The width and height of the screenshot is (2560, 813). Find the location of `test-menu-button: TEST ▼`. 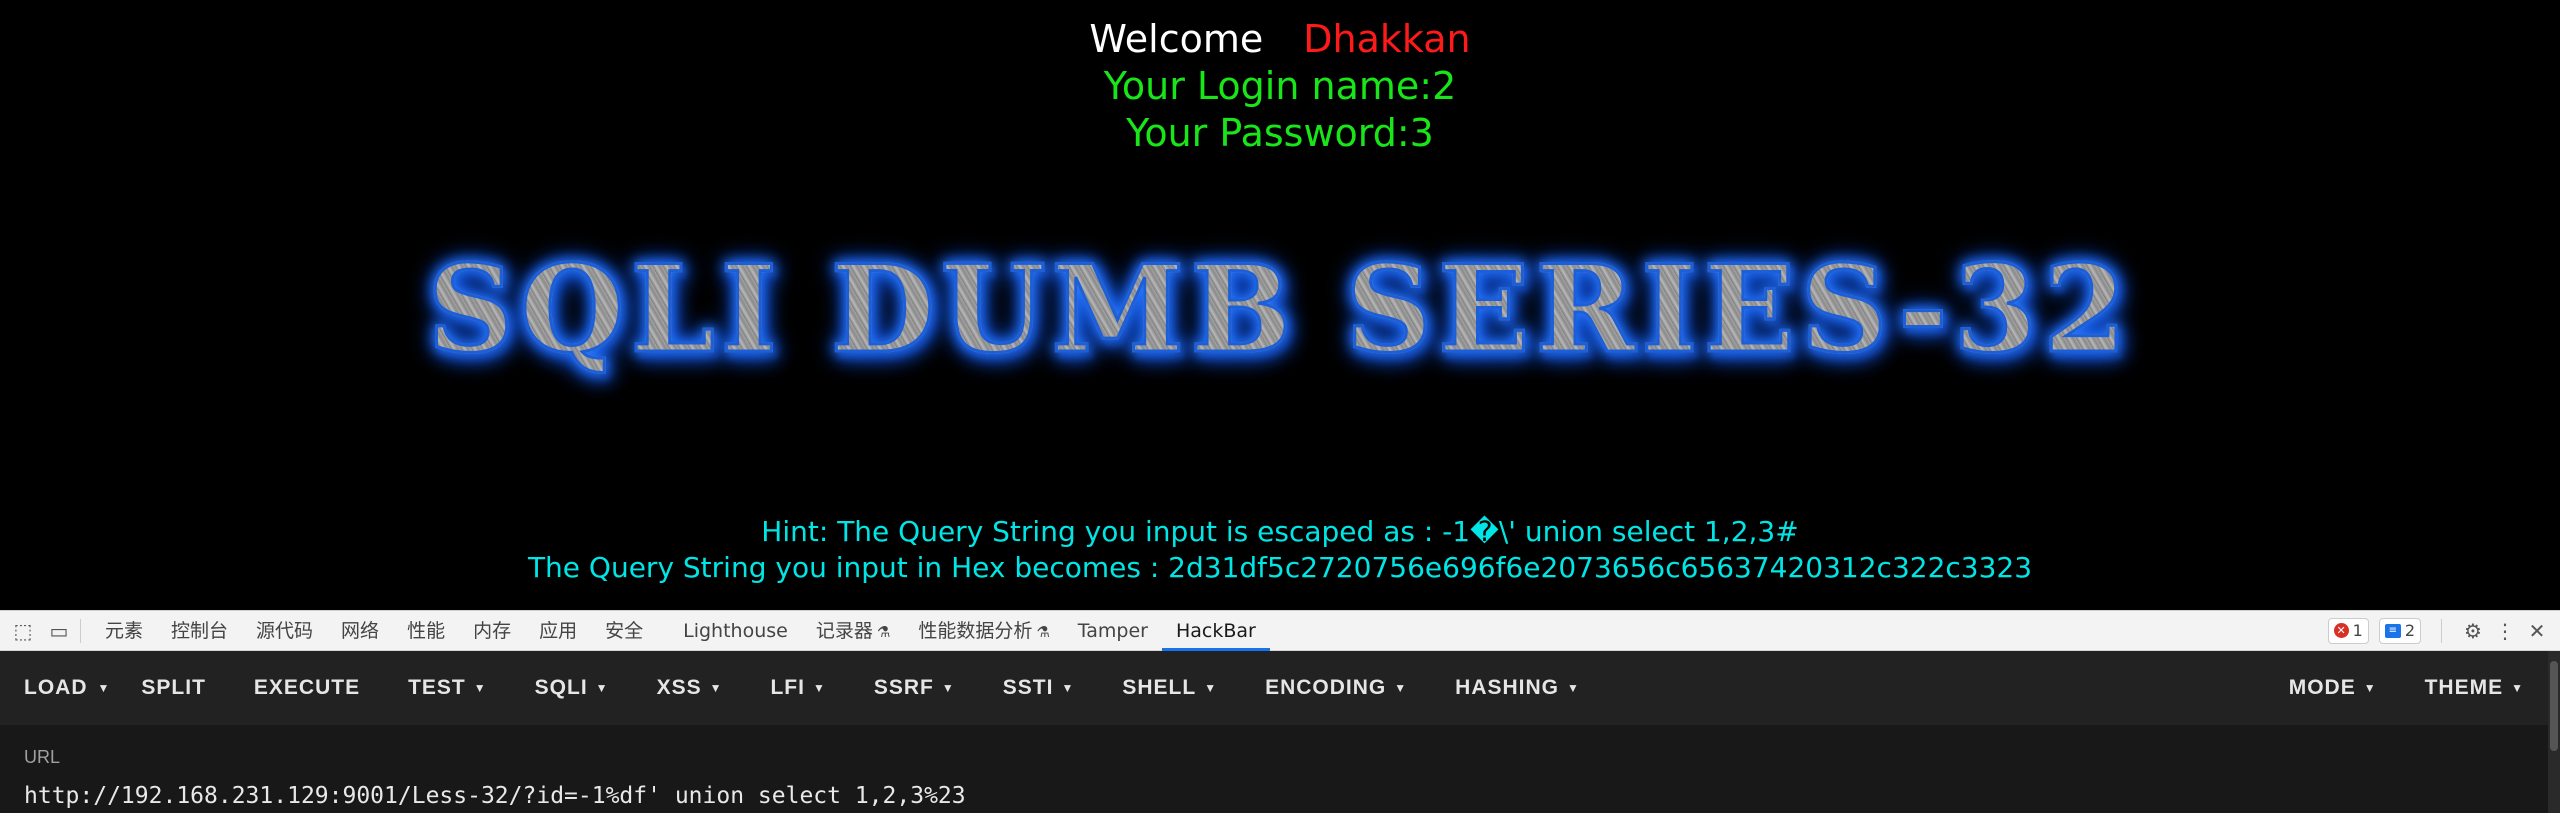

test-menu-button: TEST ▼ is located at coordinates (447, 688).